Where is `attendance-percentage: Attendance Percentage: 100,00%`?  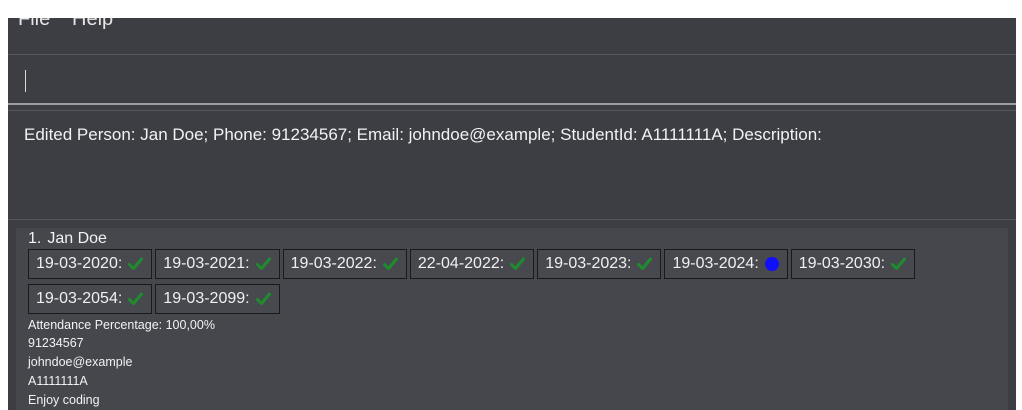
attendance-percentage: Attendance Percentage: 100,00% is located at coordinates (121, 325).